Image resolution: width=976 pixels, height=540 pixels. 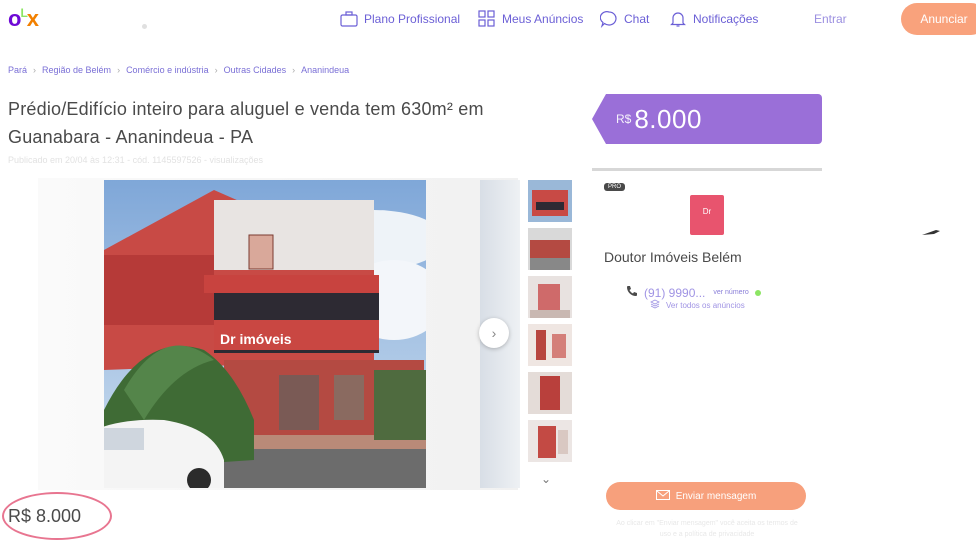 What do you see at coordinates (32, 18) in the screenshot?
I see `logo-letter-x: x` at bounding box center [32, 18].